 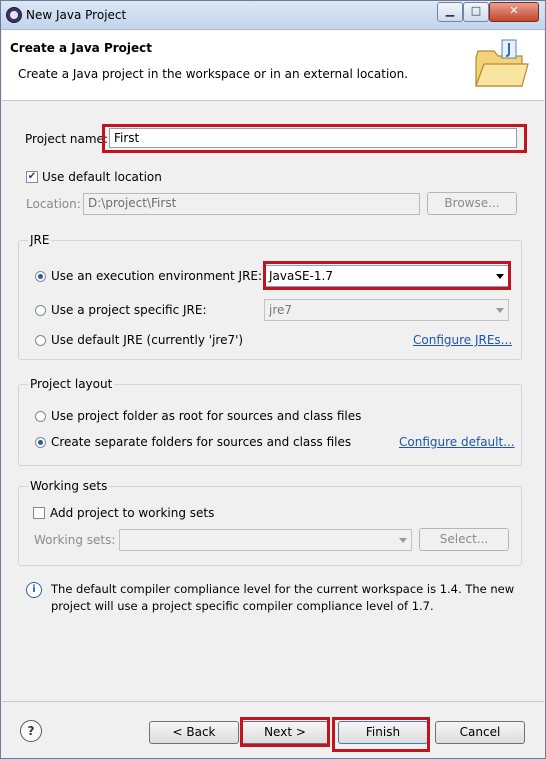 I want to click on project-specific-jre-select: jre7, so click(x=386, y=310).